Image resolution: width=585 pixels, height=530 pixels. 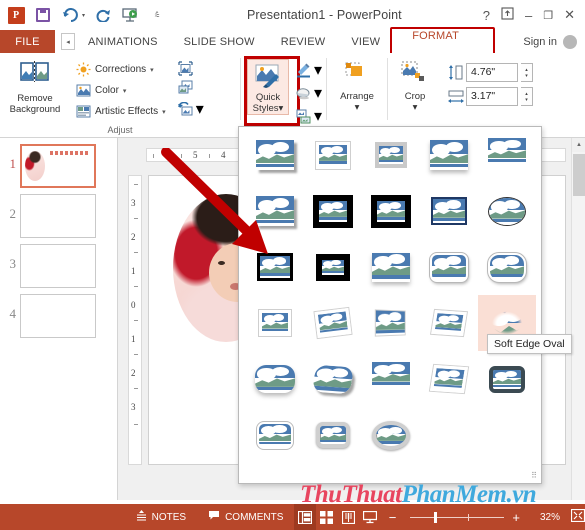 I want to click on style-snip-diagonal-corner-white, so click(x=391, y=267).